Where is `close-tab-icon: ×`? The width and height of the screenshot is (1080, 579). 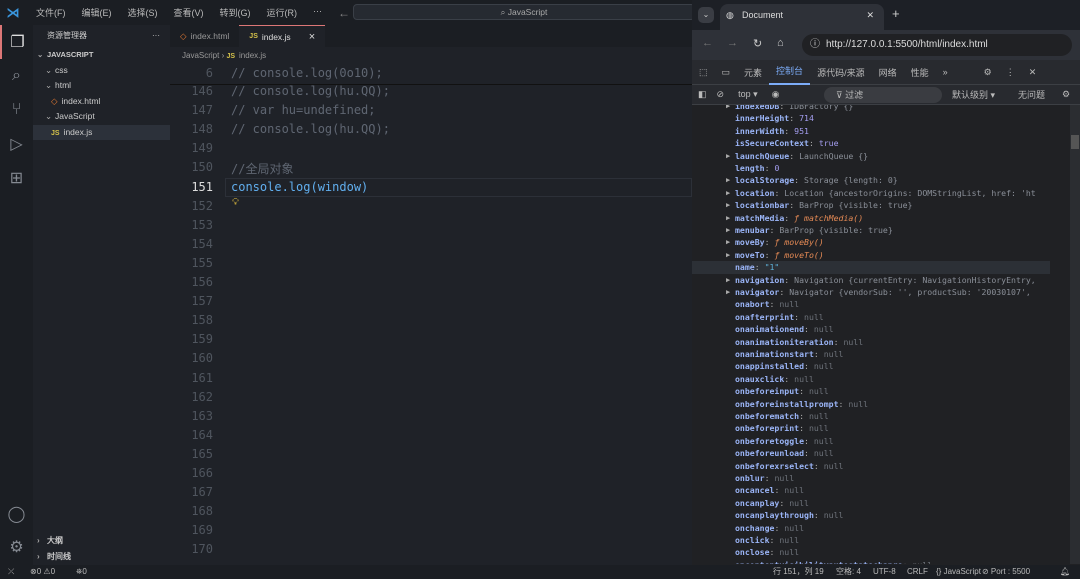
close-tab-icon: × is located at coordinates (312, 37).